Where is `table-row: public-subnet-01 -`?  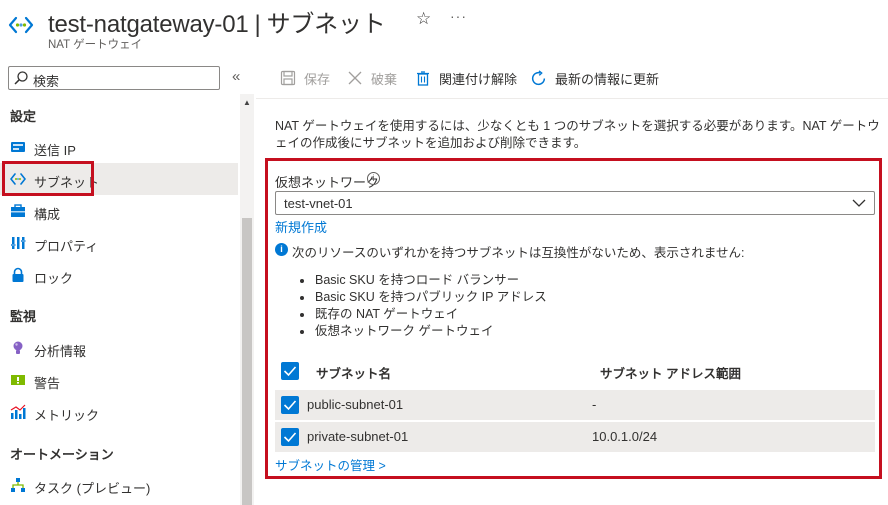
table-row: public-subnet-01 - is located at coordinates (575, 405).